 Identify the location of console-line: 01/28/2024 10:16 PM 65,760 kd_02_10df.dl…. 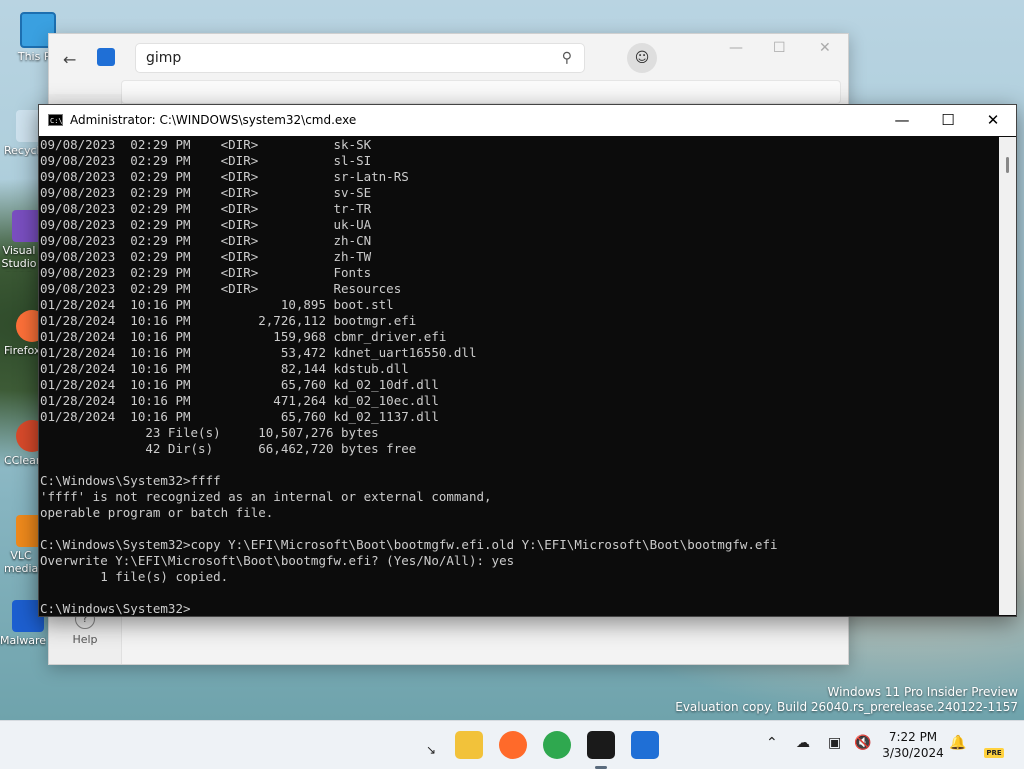
(239, 384).